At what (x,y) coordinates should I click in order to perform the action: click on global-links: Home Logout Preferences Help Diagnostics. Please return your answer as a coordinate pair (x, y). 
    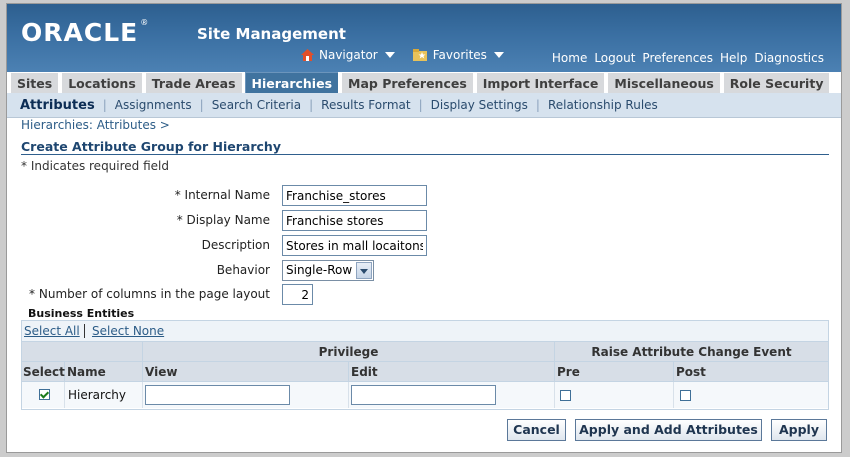
    Looking at the image, I should click on (688, 58).